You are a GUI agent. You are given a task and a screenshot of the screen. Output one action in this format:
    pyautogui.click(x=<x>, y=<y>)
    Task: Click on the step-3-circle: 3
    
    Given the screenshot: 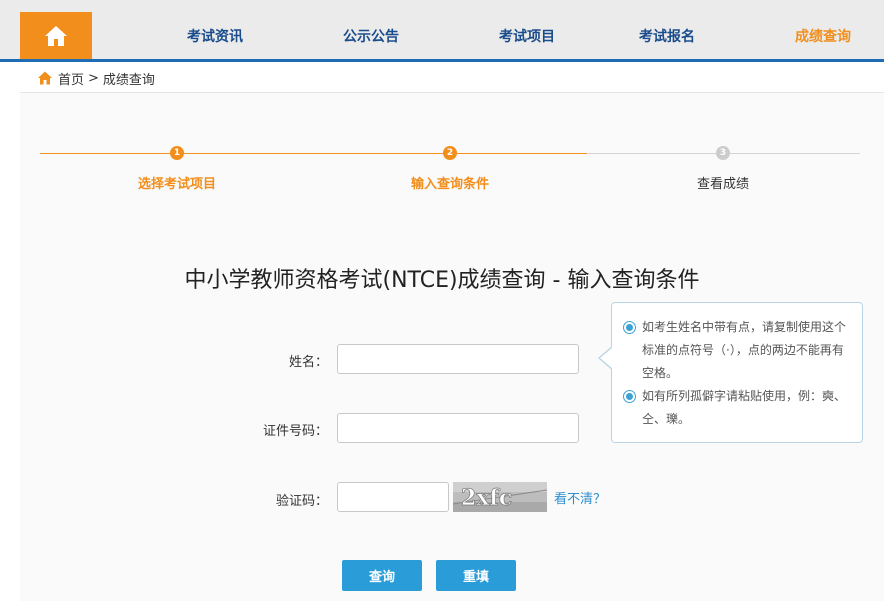 What is the action you would take?
    pyautogui.click(x=723, y=153)
    